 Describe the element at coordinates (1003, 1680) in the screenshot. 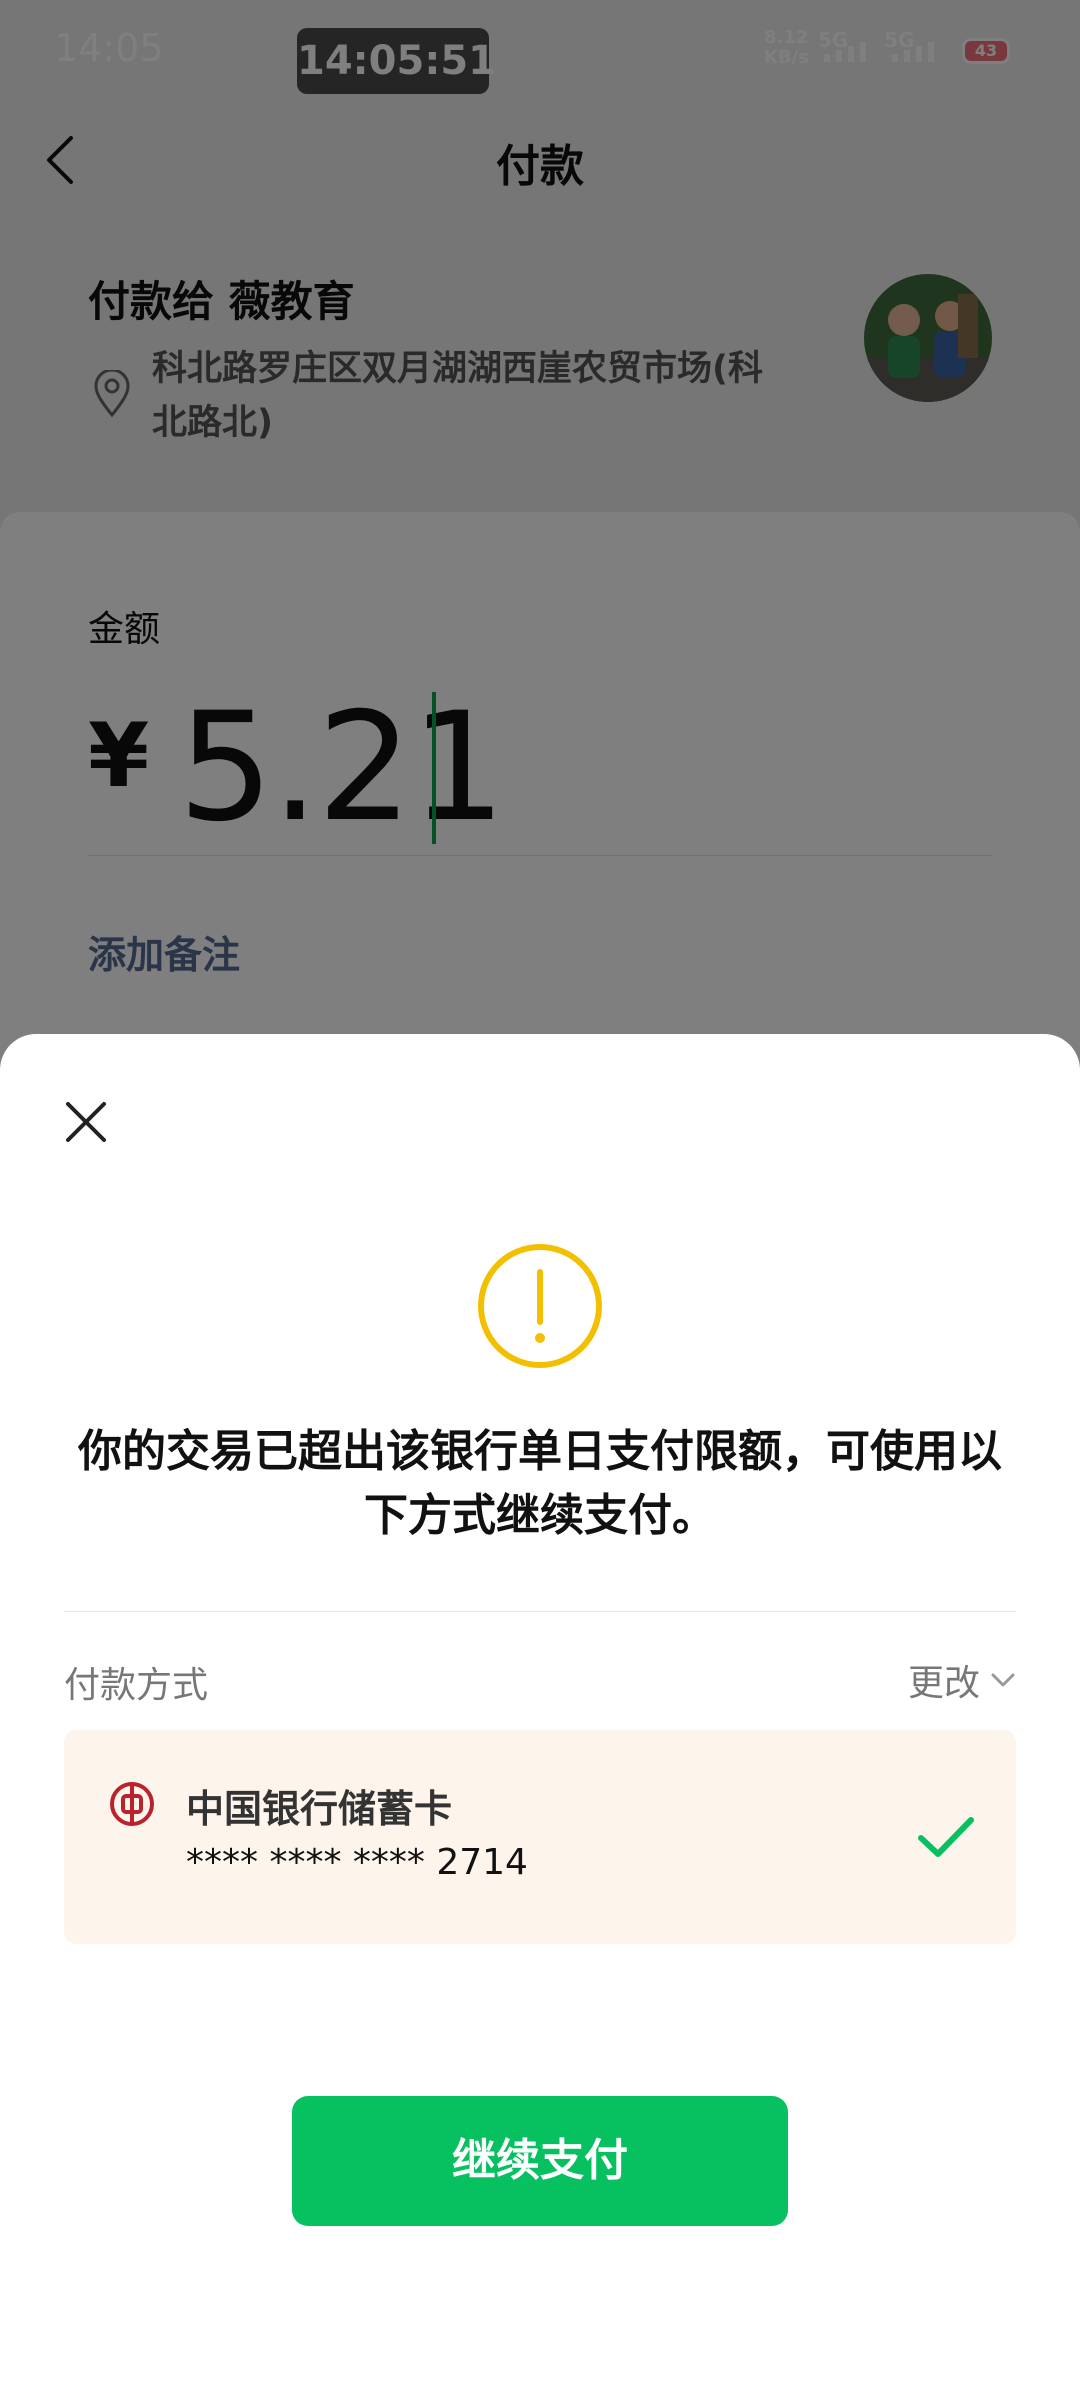

I see `chevron-down-icon` at that location.